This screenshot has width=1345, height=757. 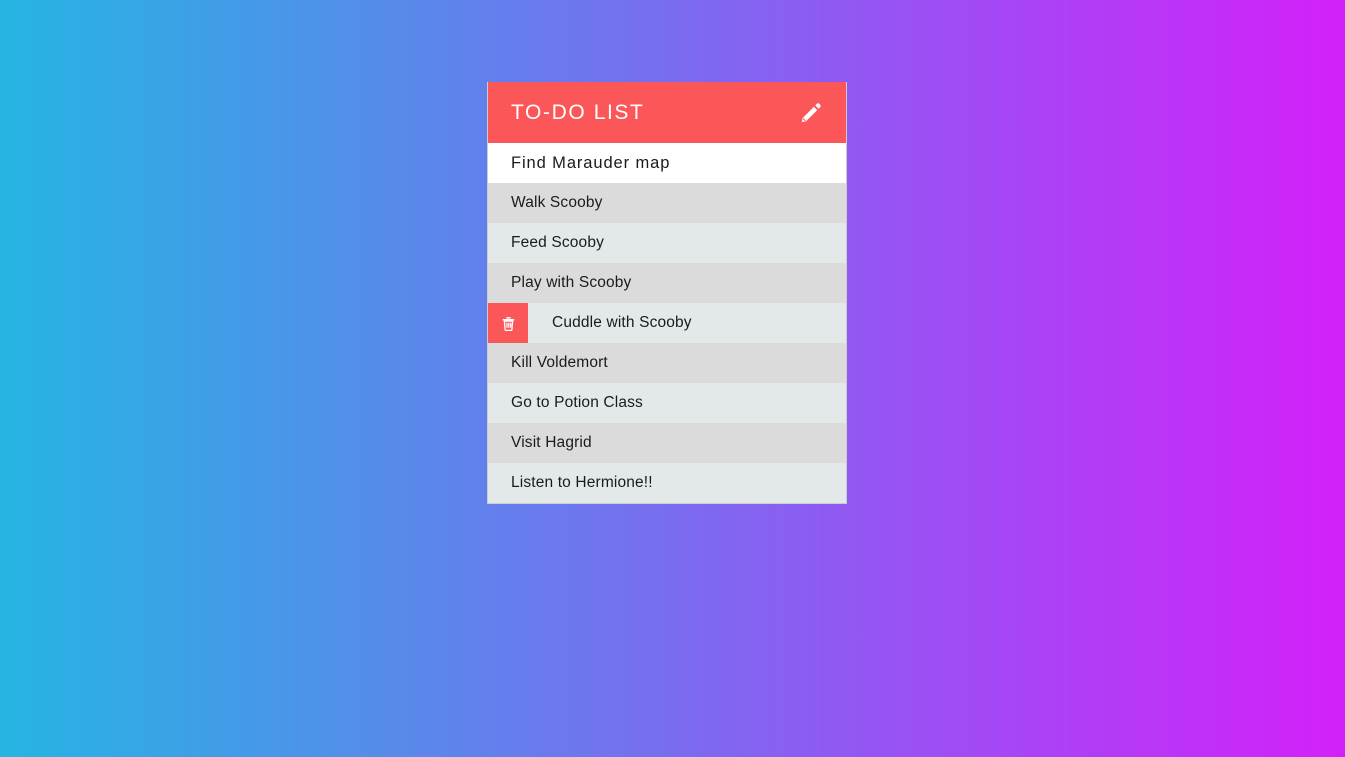 I want to click on task-label: Go to Potion Class, so click(x=577, y=403).